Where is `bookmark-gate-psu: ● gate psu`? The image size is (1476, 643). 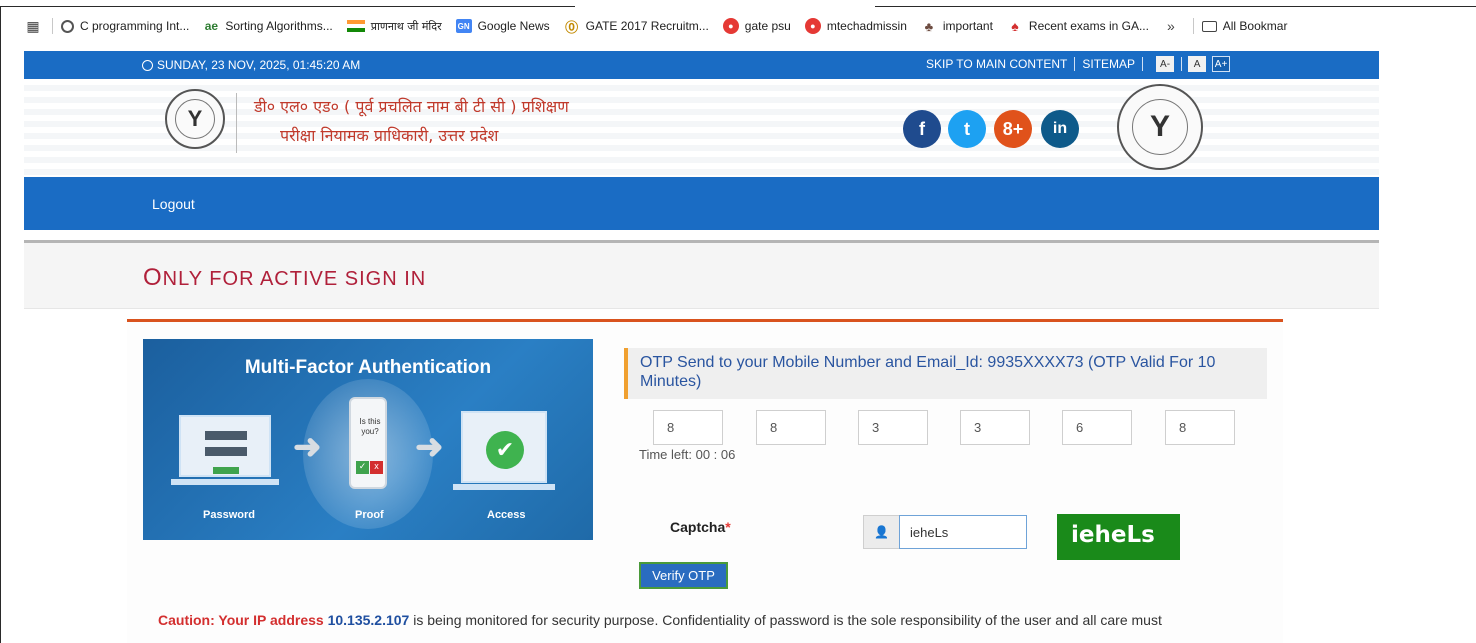 bookmark-gate-psu: ● gate psu is located at coordinates (756, 26).